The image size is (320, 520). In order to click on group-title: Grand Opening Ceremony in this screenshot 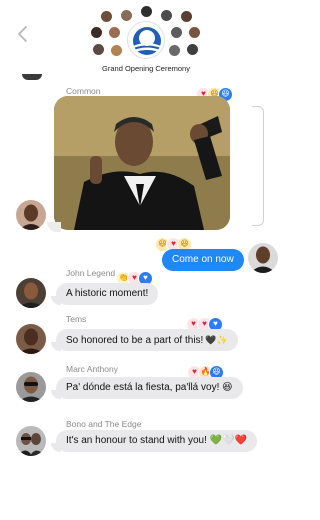, I will do `click(146, 68)`.